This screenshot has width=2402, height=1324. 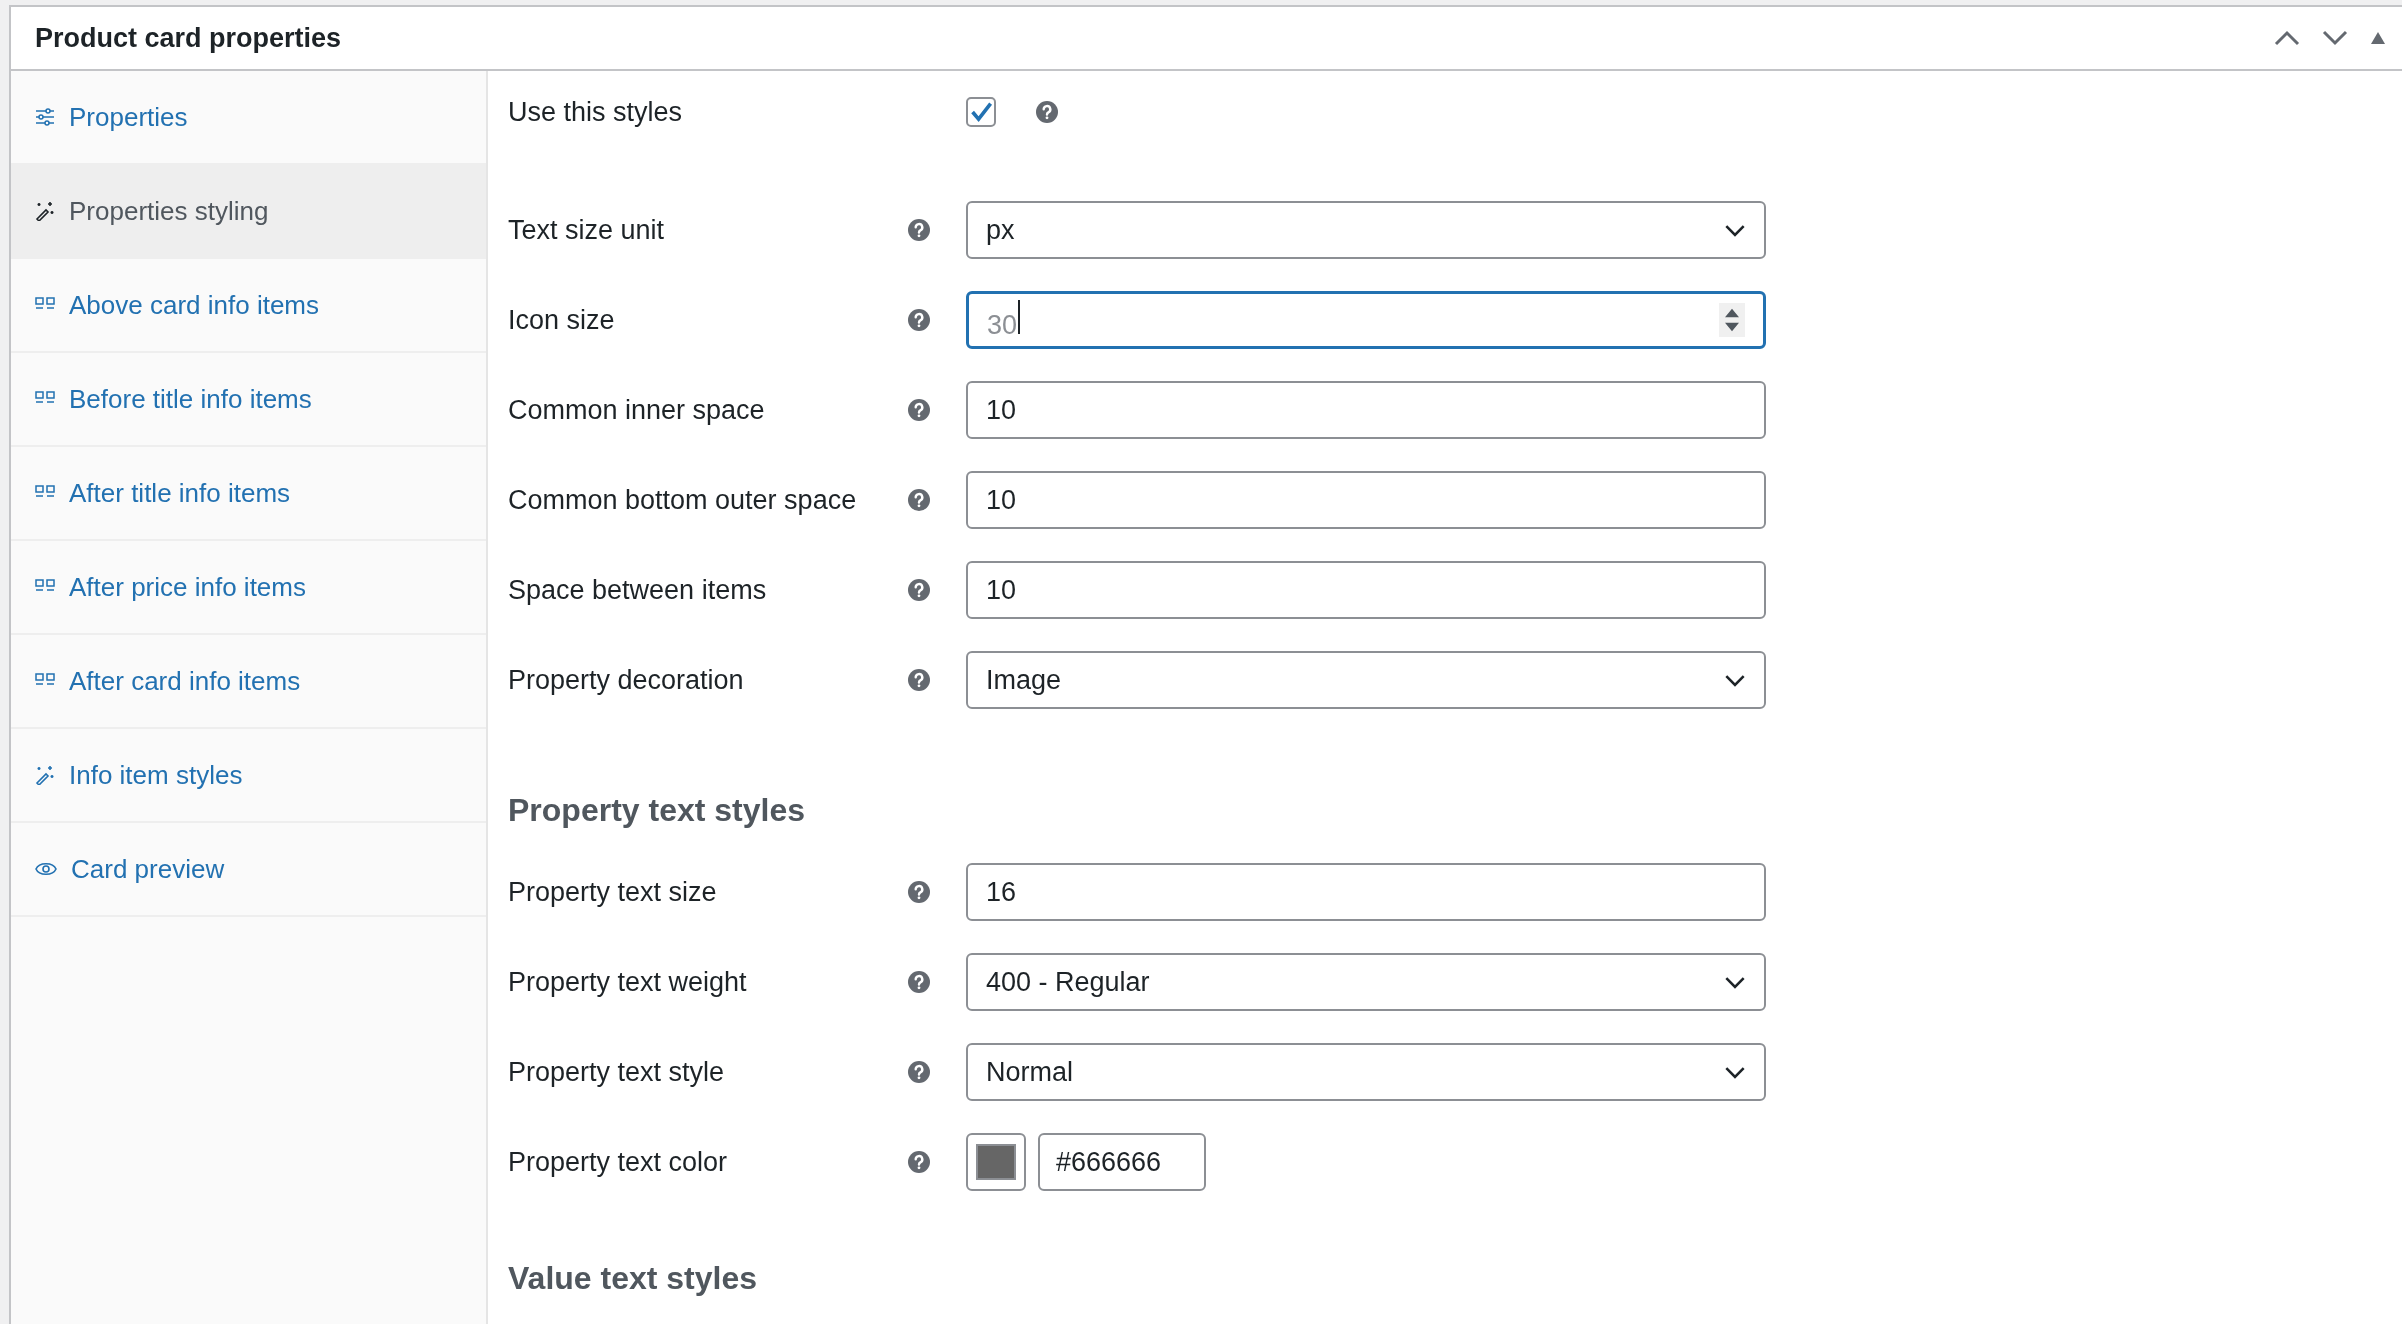 What do you see at coordinates (188, 38) in the screenshot?
I see `panel-title: Product card properties` at bounding box center [188, 38].